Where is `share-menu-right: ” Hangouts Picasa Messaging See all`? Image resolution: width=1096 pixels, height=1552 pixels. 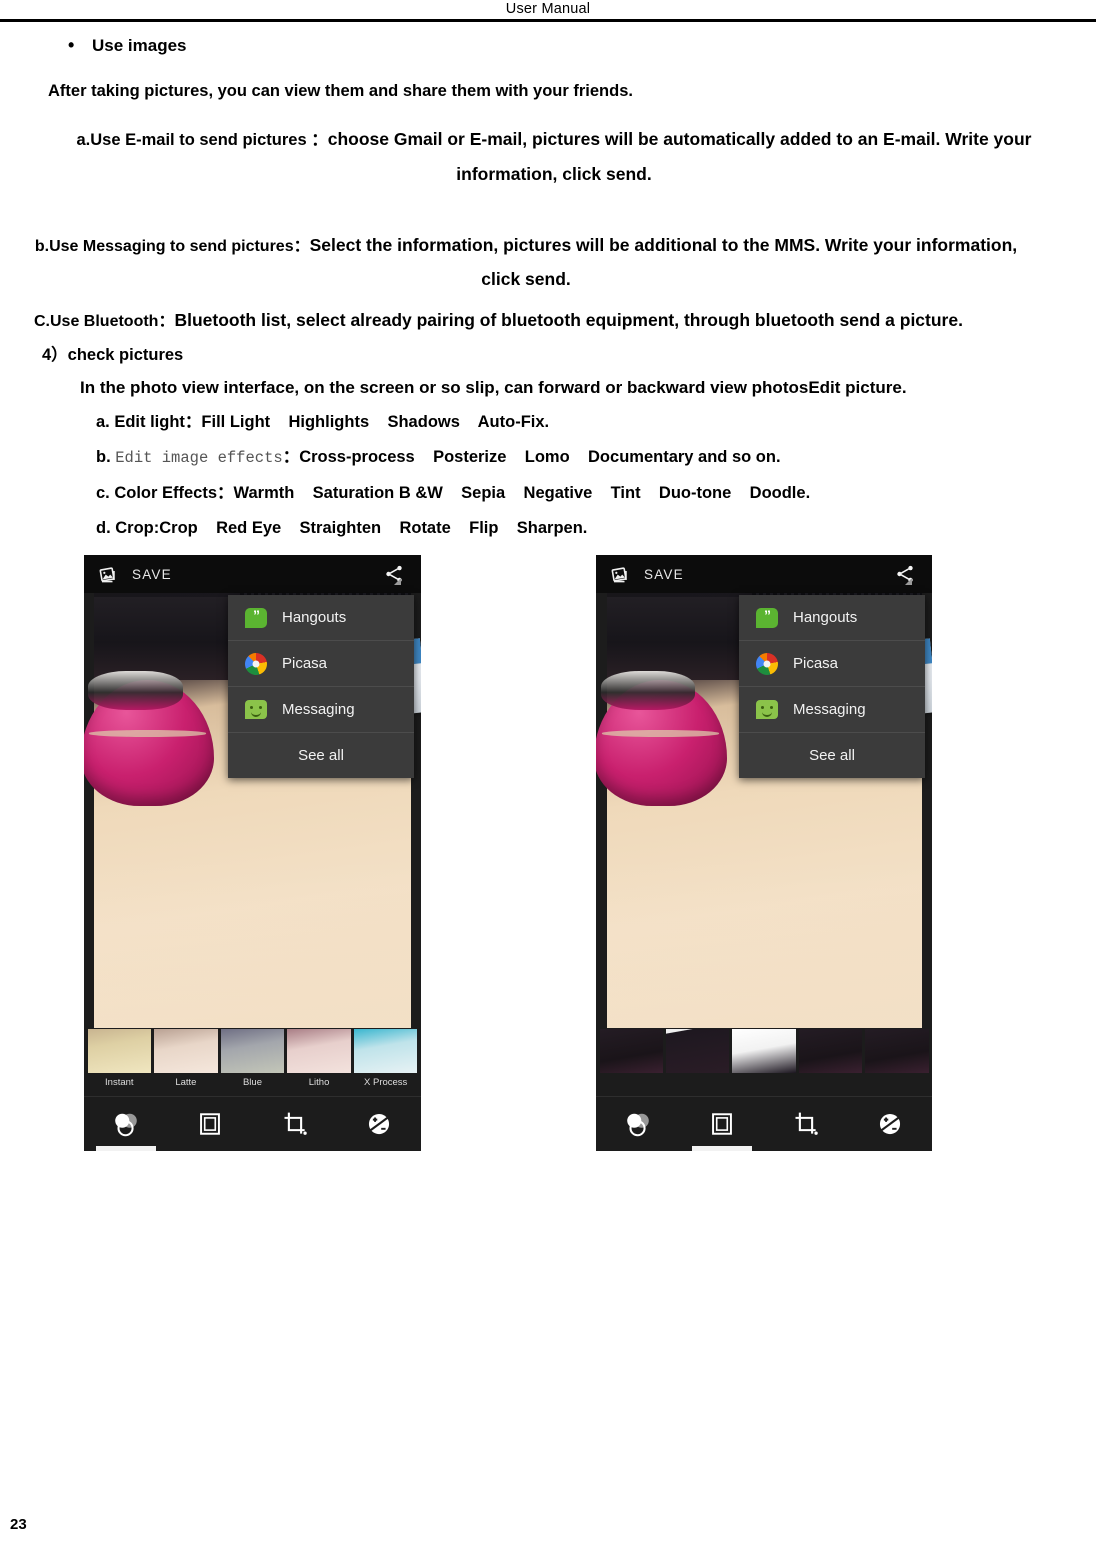 share-menu-right: ” Hangouts Picasa Messaging See all is located at coordinates (832, 686).